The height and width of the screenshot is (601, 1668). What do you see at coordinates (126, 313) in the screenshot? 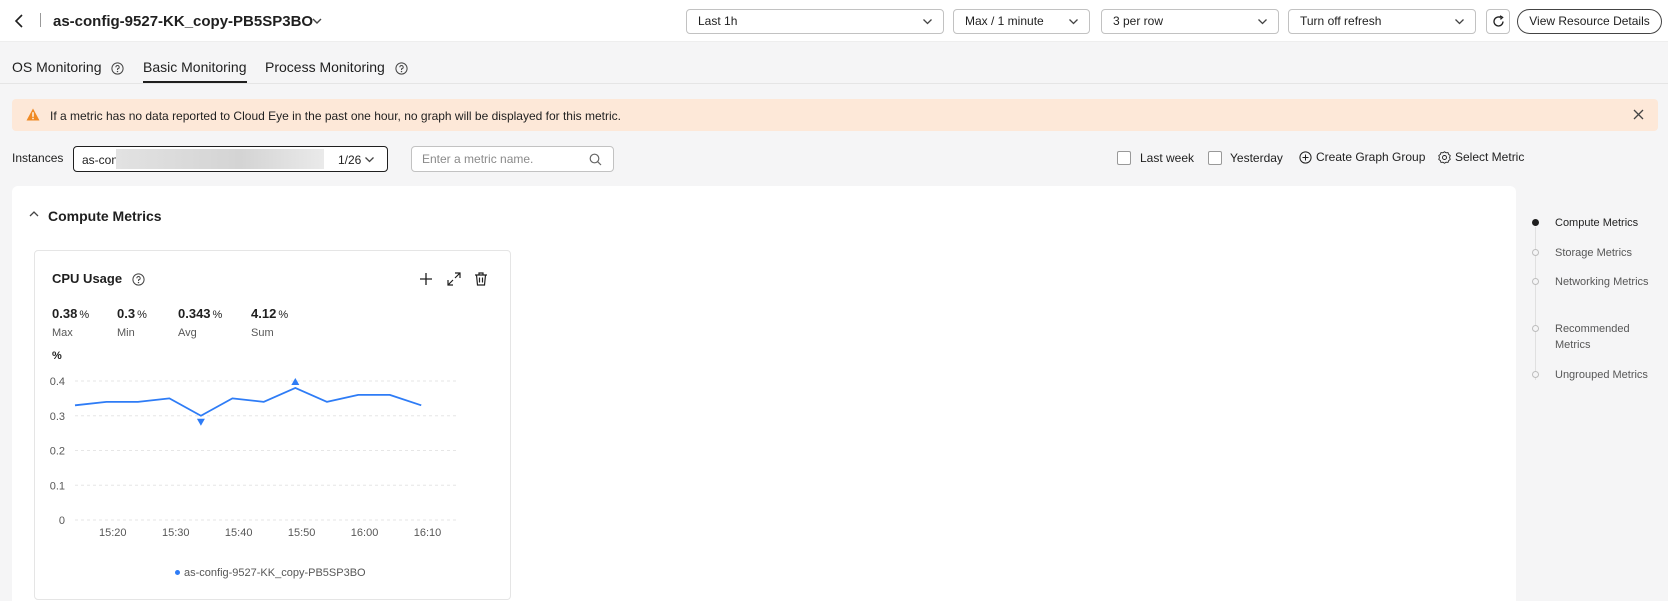
I see `stat-value: 0.3` at bounding box center [126, 313].